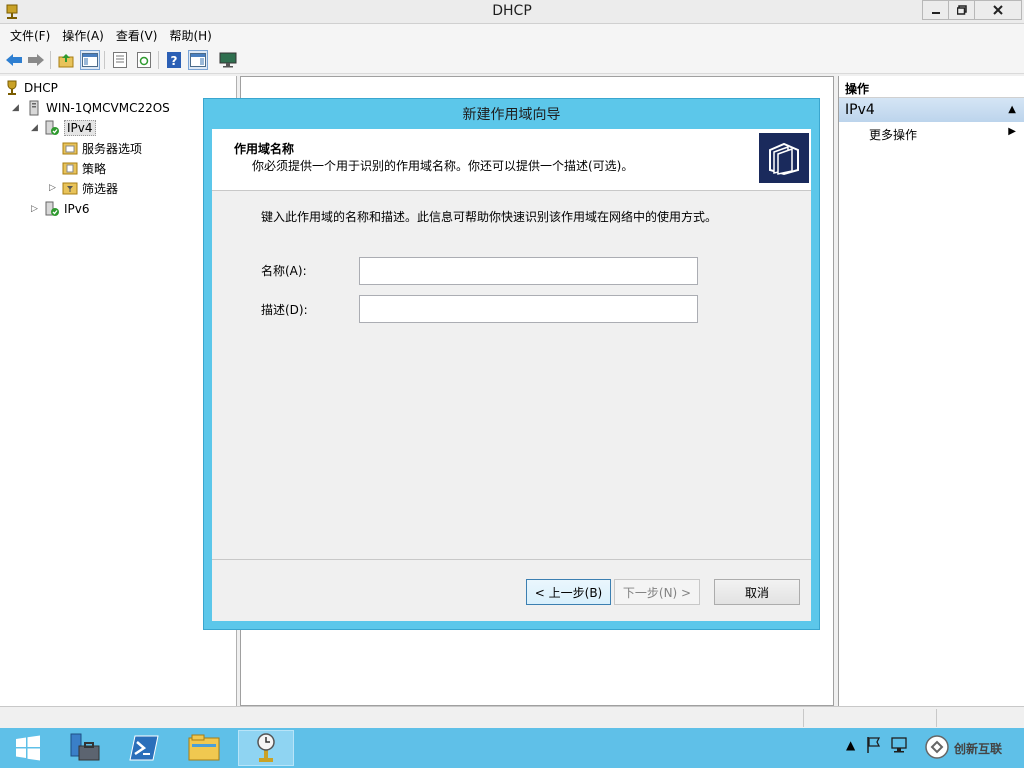  I want to click on toolbar: ?, so click(512, 60).